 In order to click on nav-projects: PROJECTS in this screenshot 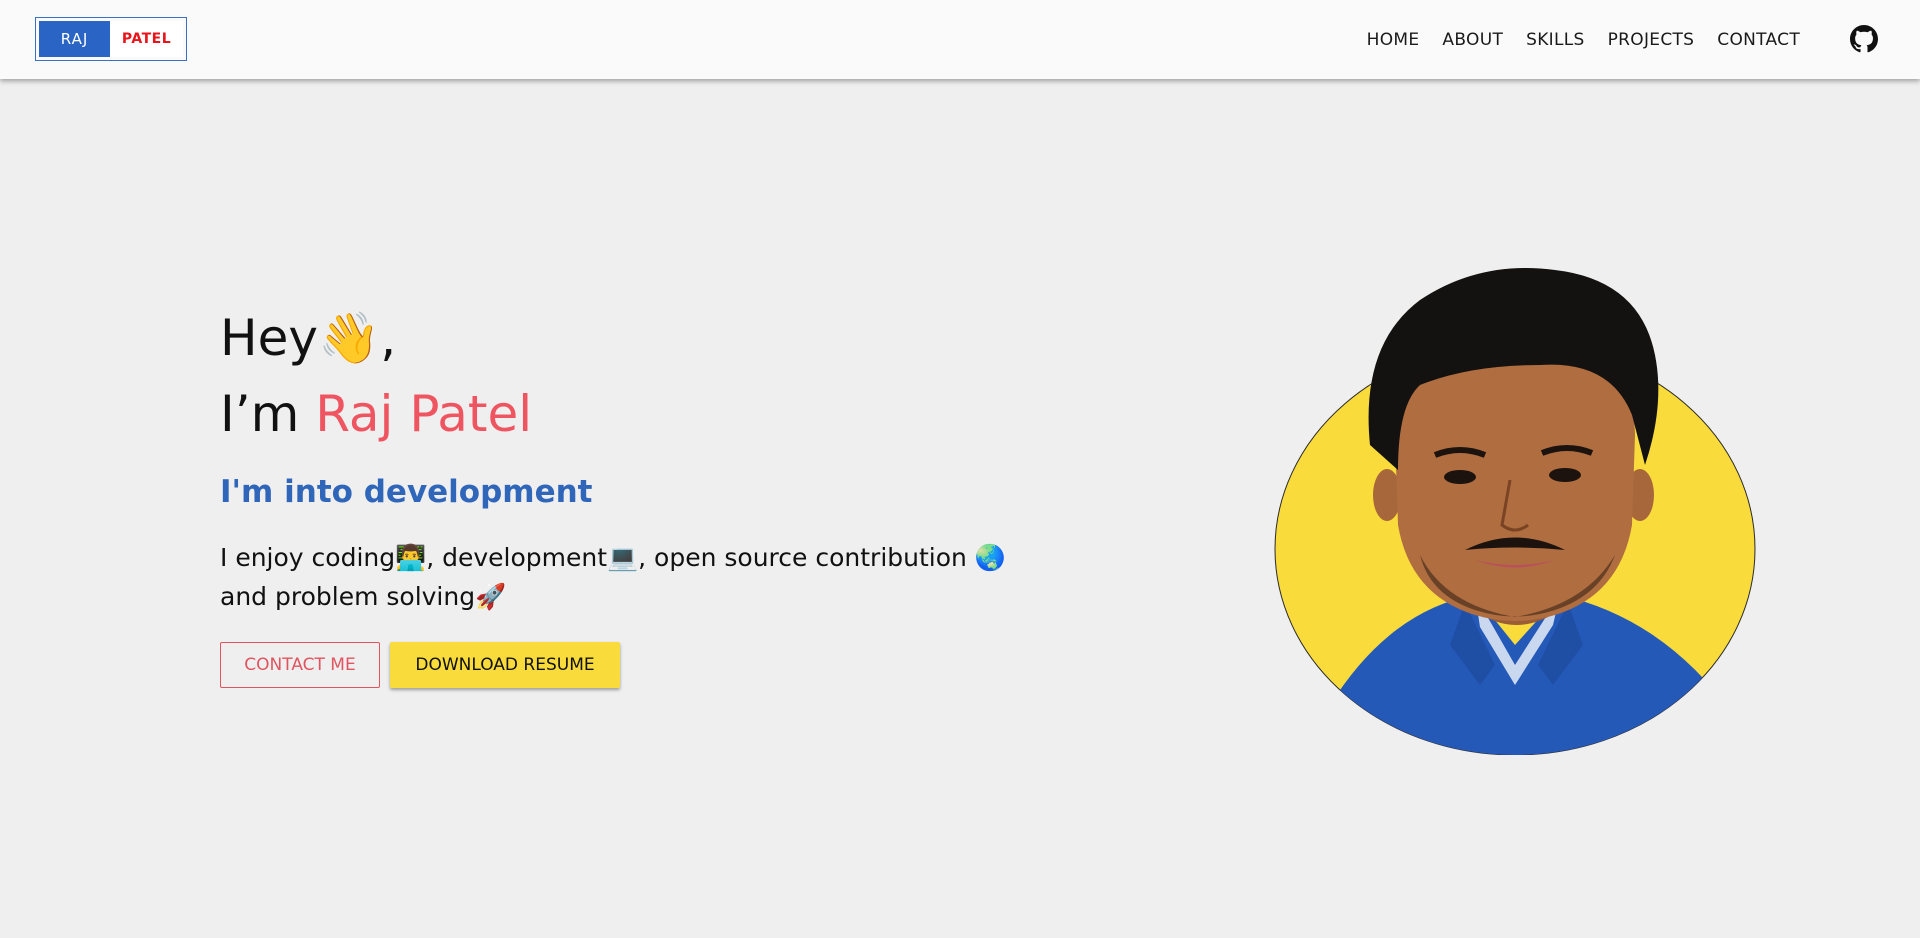, I will do `click(1651, 40)`.